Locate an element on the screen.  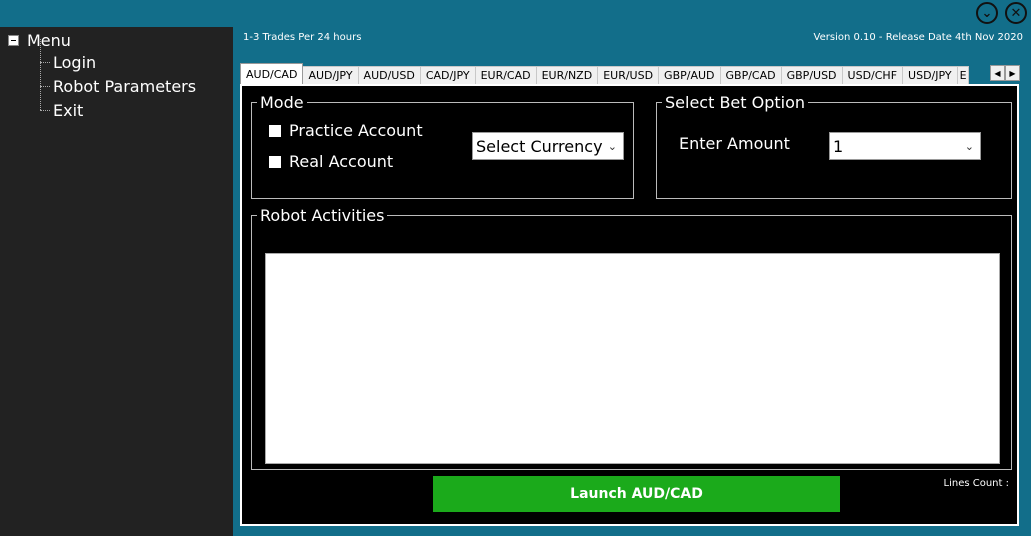
tab-truncated: E is located at coordinates (962, 75).